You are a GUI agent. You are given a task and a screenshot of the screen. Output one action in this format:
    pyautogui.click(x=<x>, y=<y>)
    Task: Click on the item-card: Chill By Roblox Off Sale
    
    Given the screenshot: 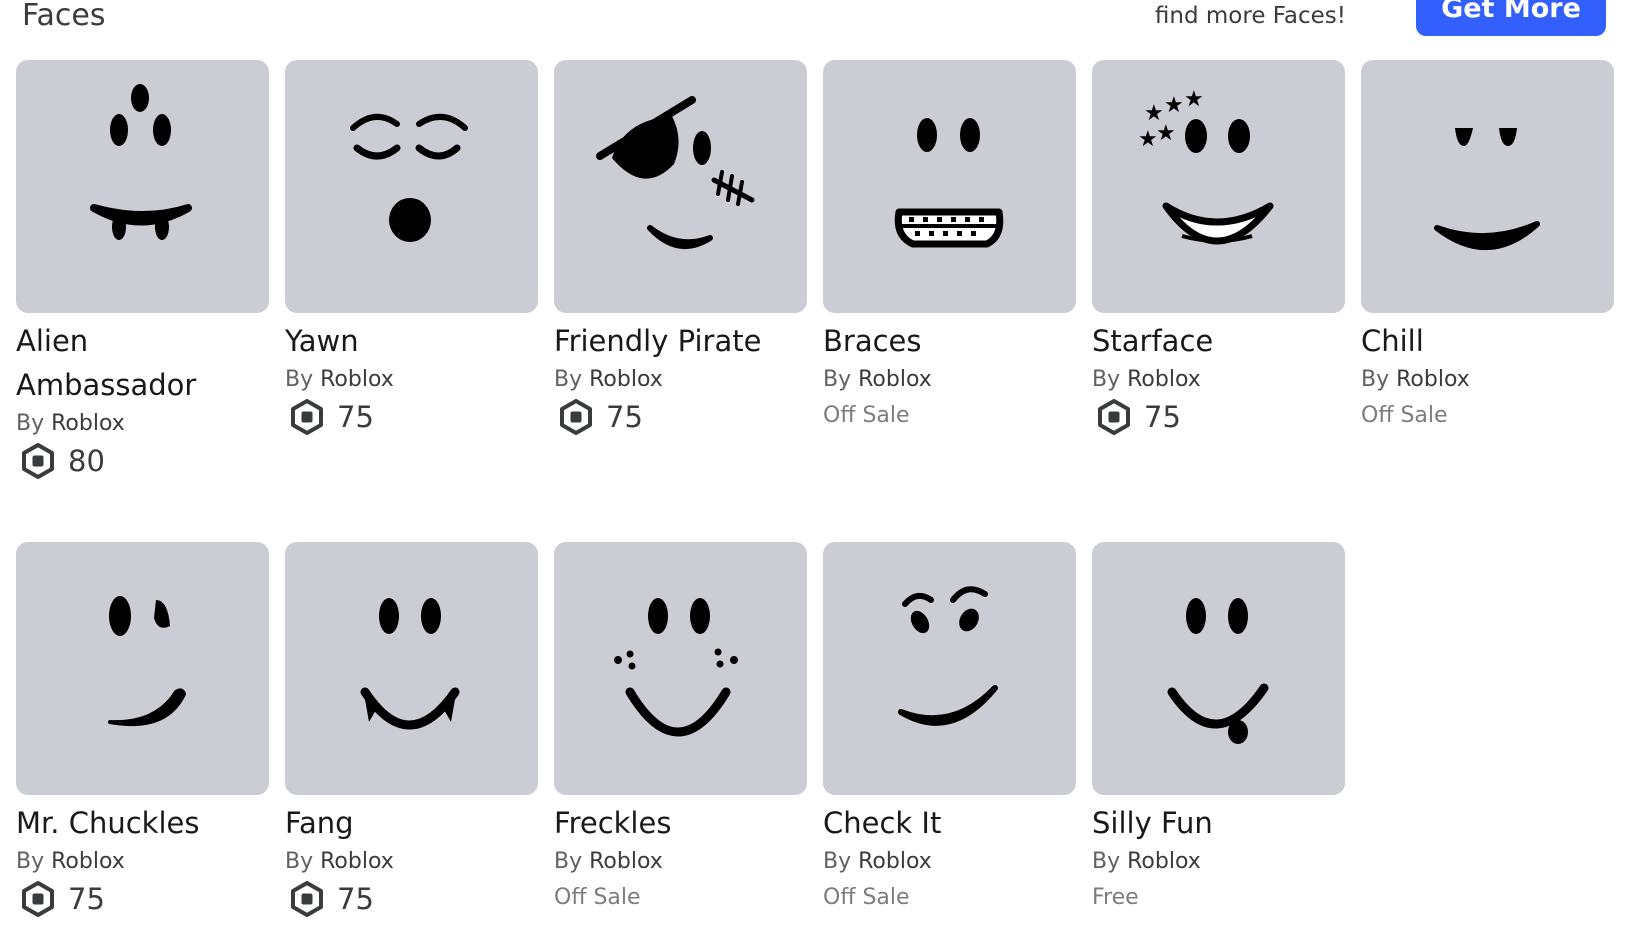 What is the action you would take?
    pyautogui.click(x=1487, y=247)
    